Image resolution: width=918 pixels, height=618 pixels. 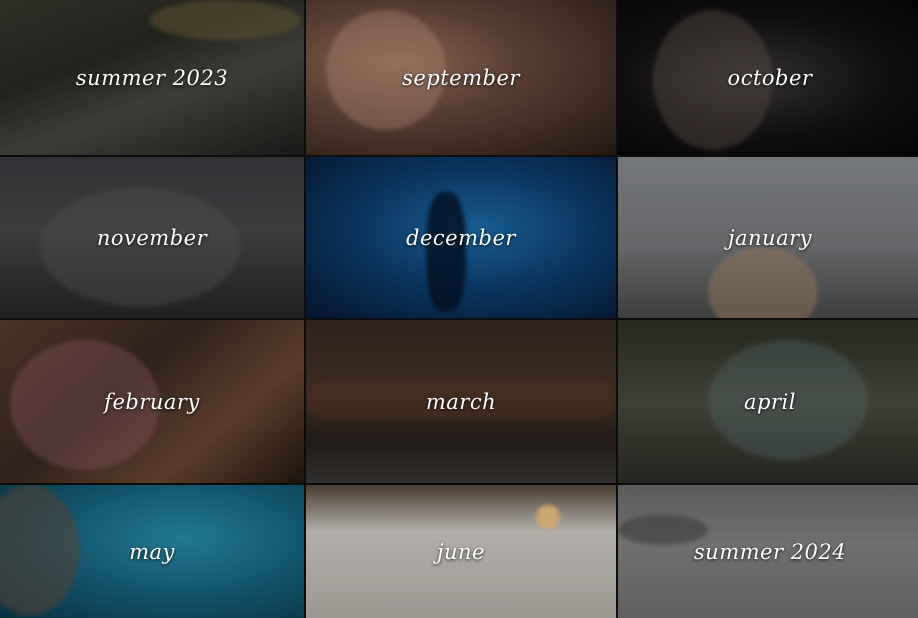 I want to click on tile-label: may, so click(x=152, y=551).